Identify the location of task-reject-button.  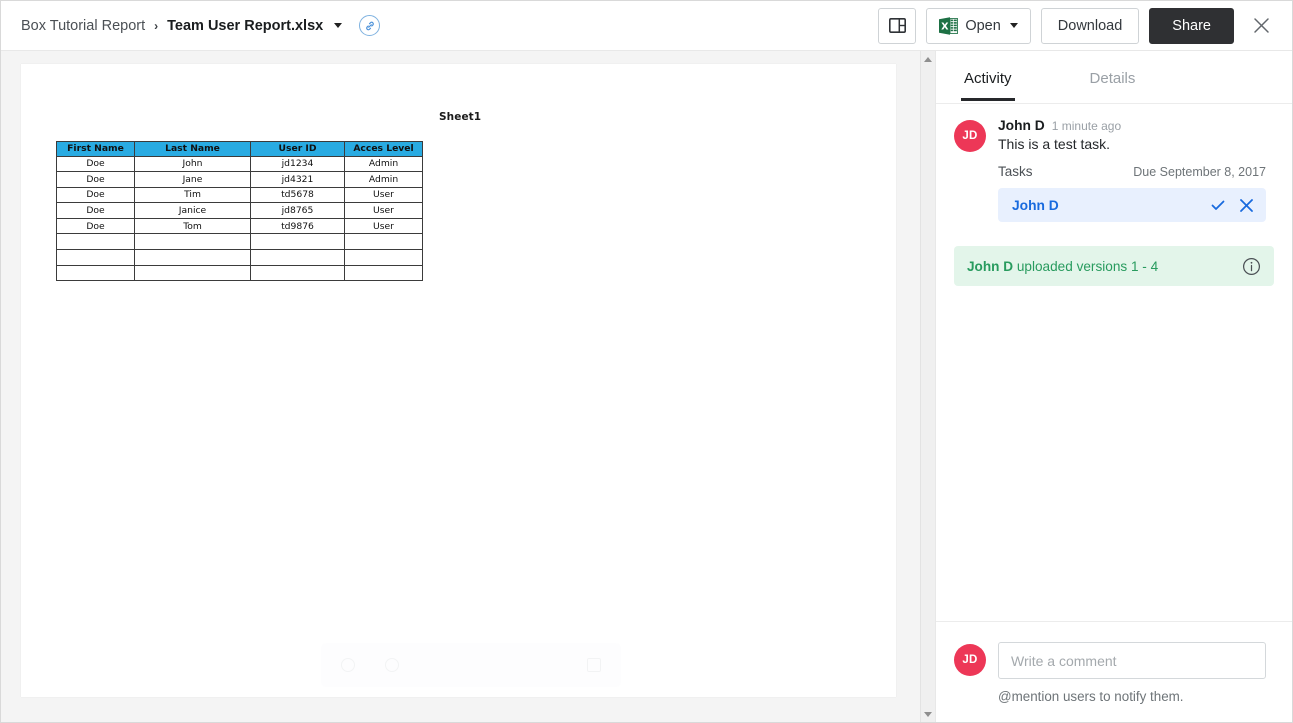
(1246, 205).